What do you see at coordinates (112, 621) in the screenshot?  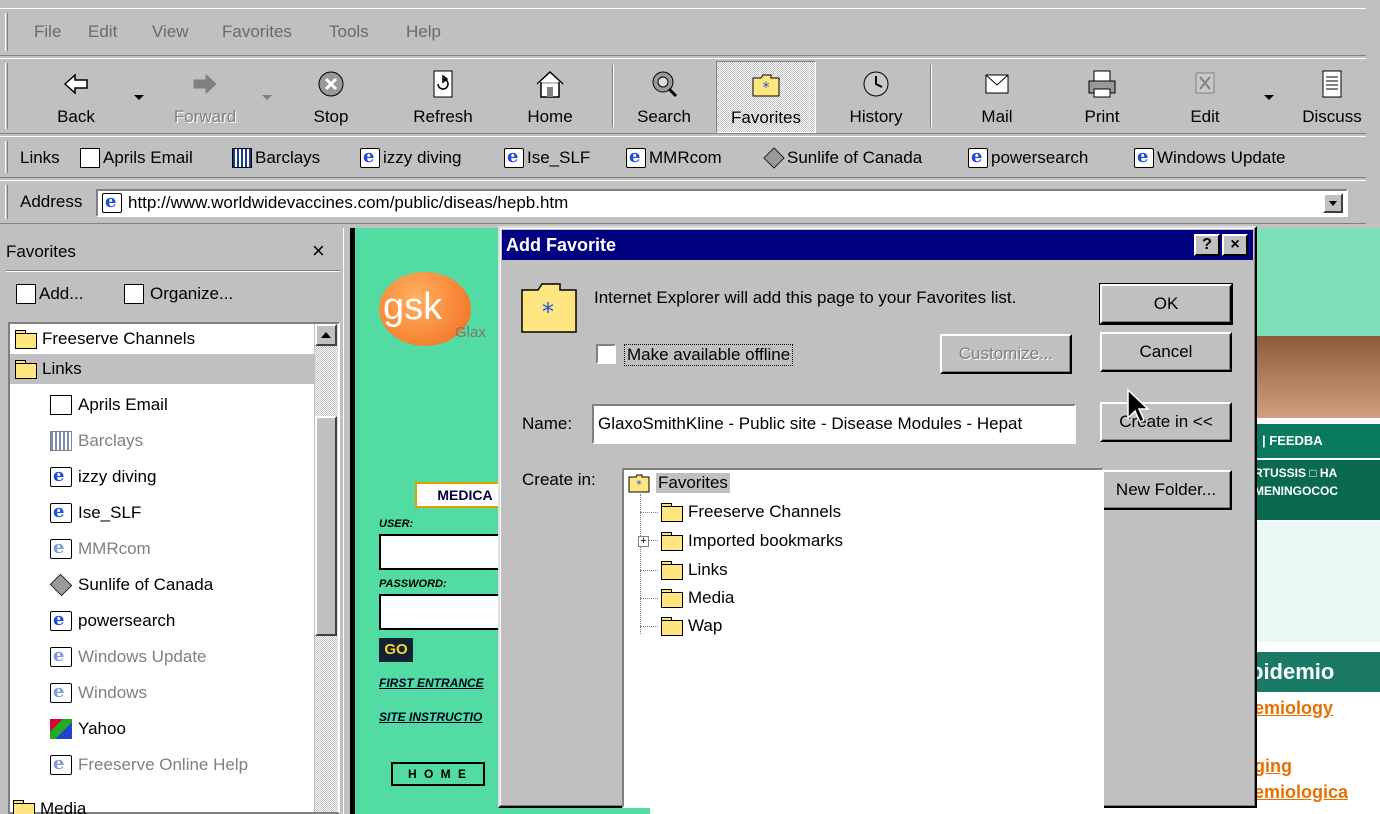 I see `fav-item-powersearch: powersearch` at bounding box center [112, 621].